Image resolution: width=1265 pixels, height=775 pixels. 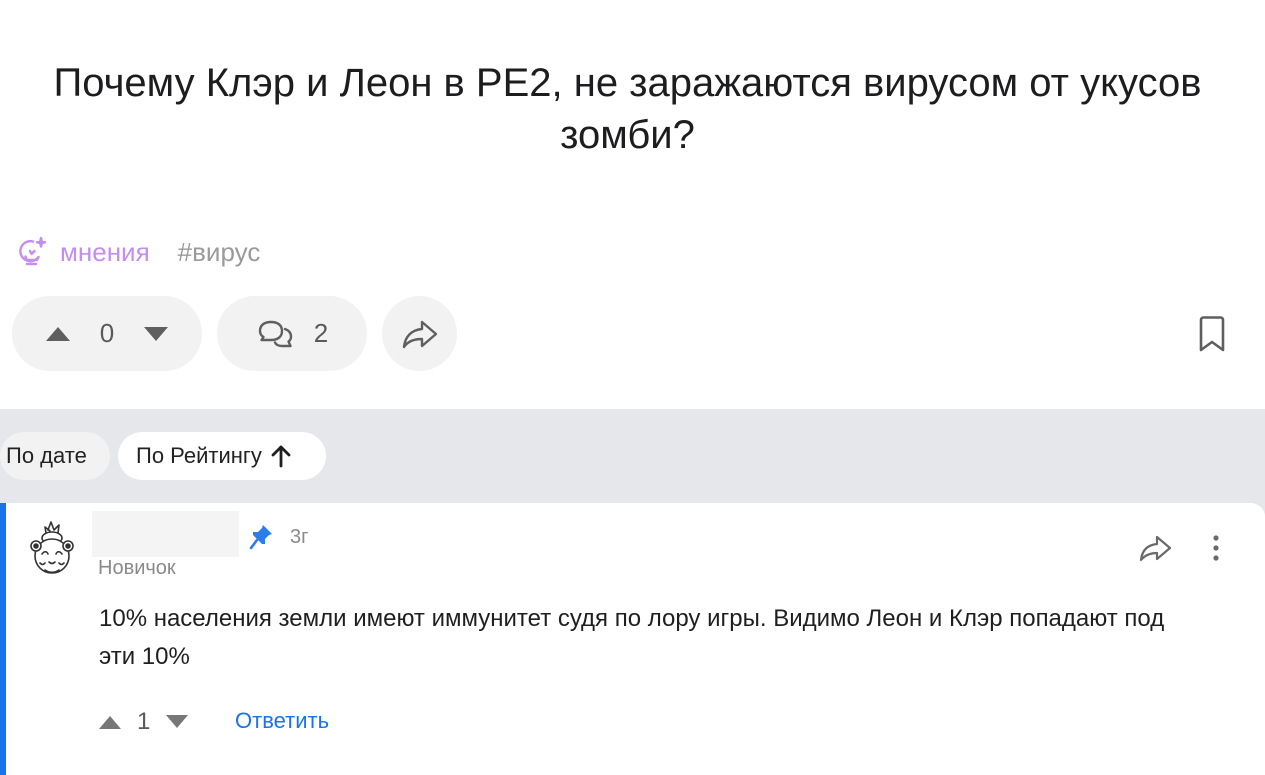 I want to click on comment-upvote-icon, so click(x=110, y=722).